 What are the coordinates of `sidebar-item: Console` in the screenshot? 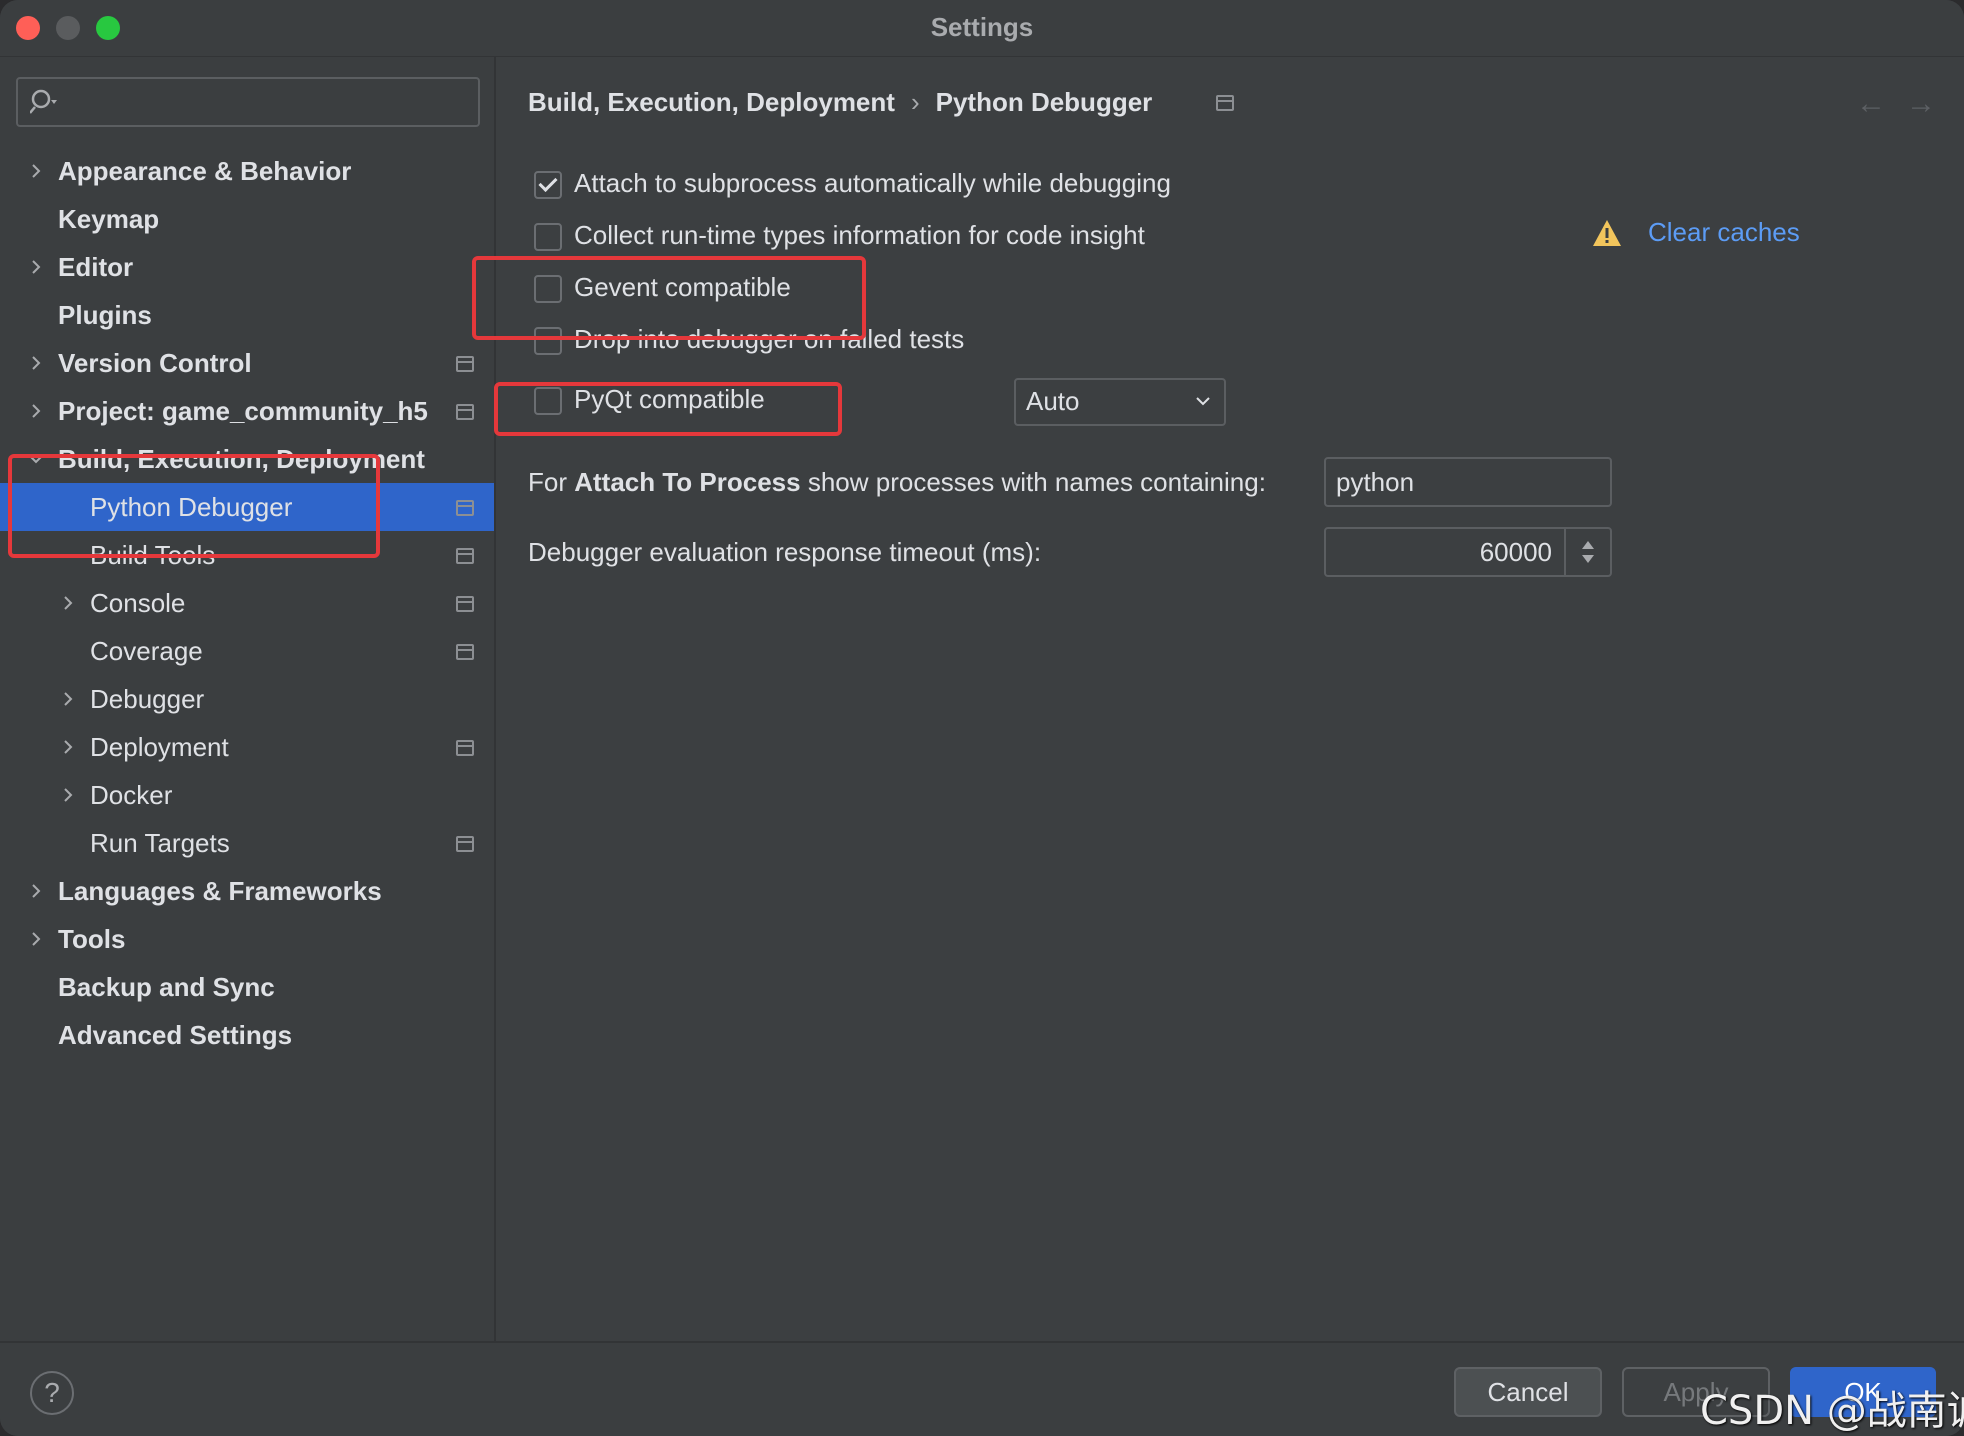 It's located at (247, 603).